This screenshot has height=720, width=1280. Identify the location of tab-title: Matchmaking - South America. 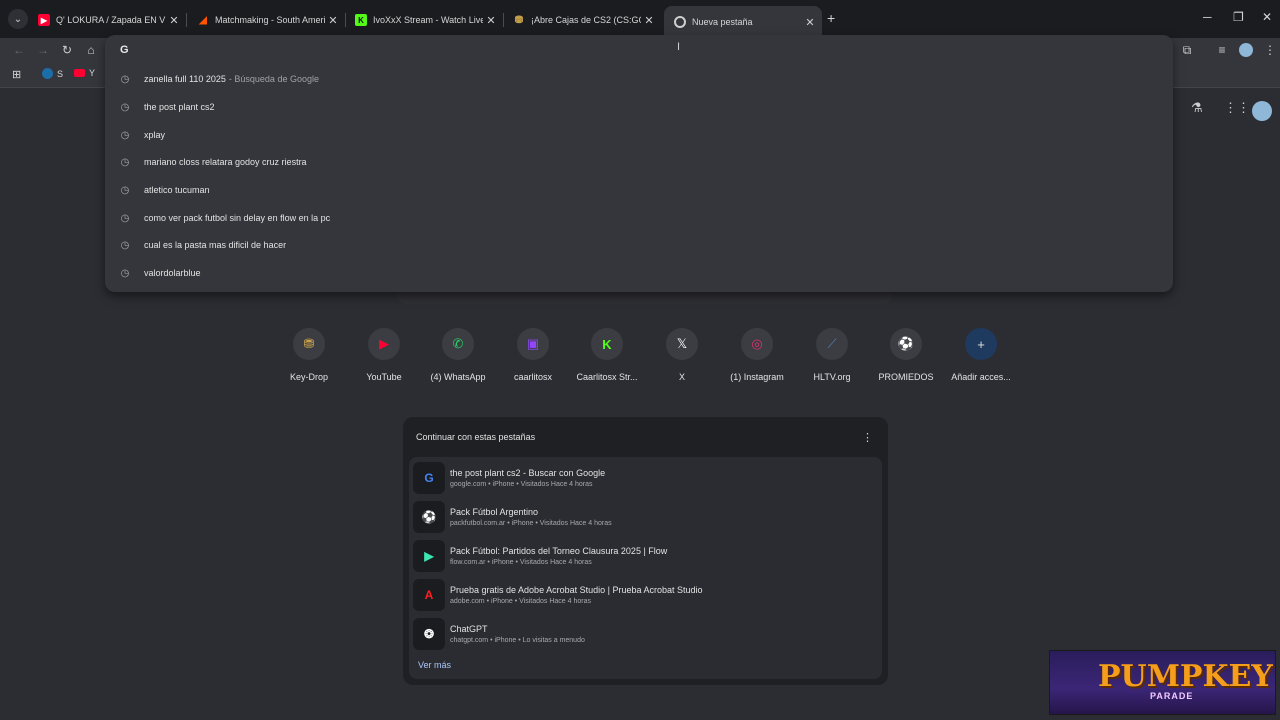
(270, 20).